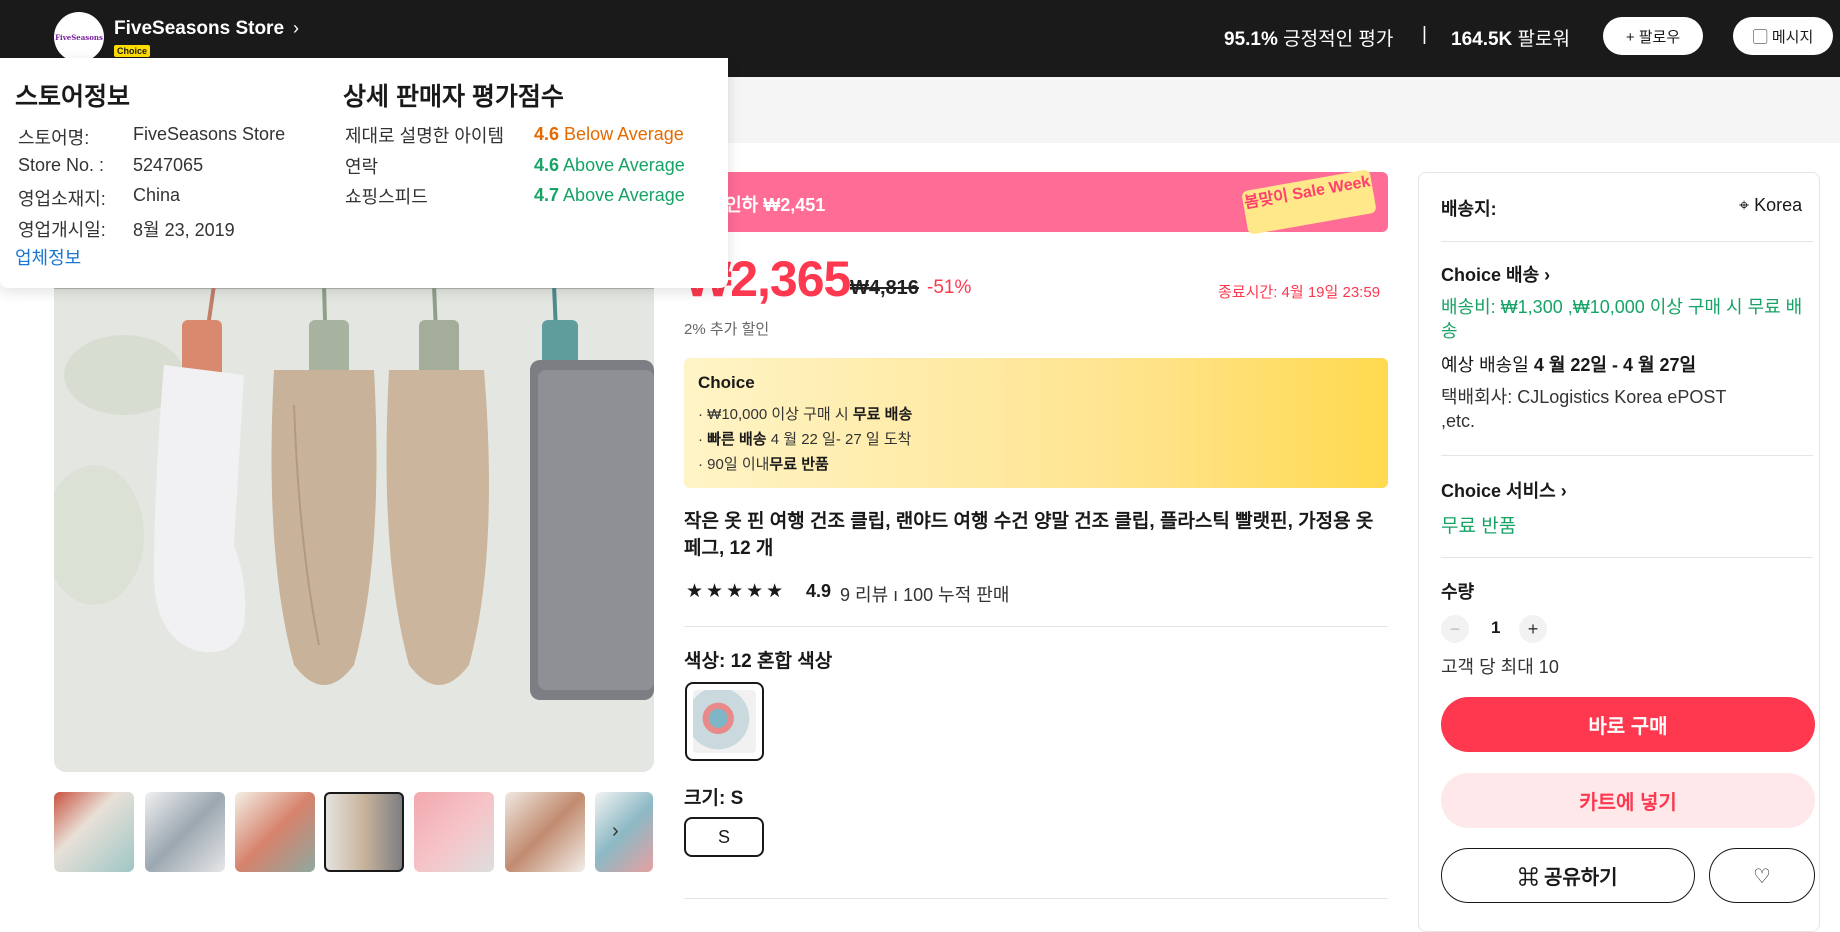 The height and width of the screenshot is (932, 1840). What do you see at coordinates (54, 138) in the screenshot?
I see `store-info-label: 스토어명:` at bounding box center [54, 138].